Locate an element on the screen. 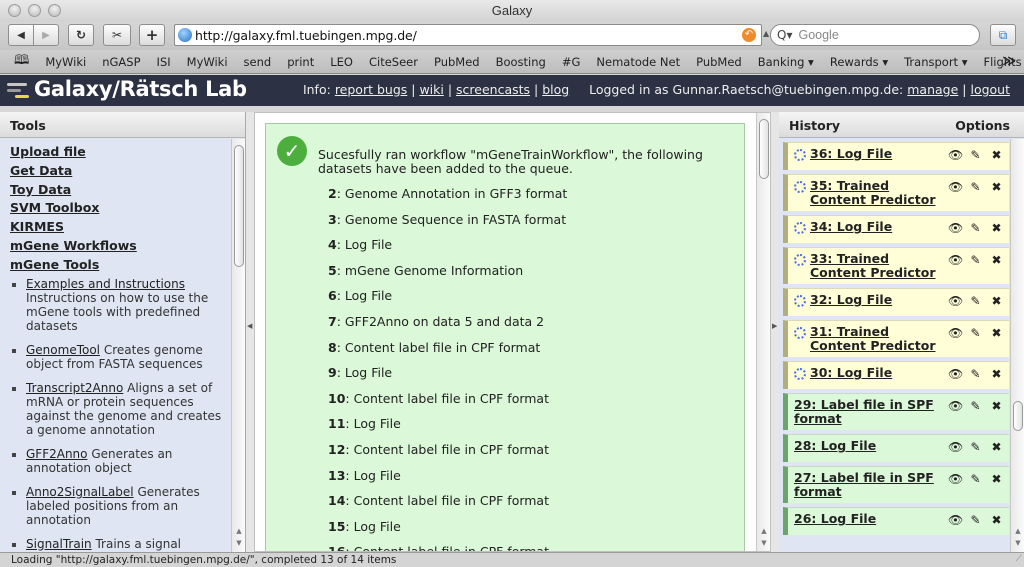 This screenshot has height=567, width=1024. tool-section-mgene-tools: mGene Tools is located at coordinates (116, 265).